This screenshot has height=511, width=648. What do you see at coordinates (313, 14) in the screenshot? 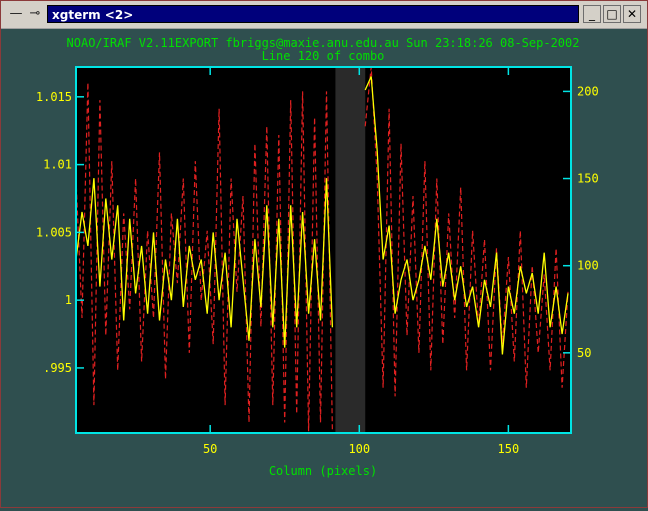
I see `window-title: xgterm <2>` at bounding box center [313, 14].